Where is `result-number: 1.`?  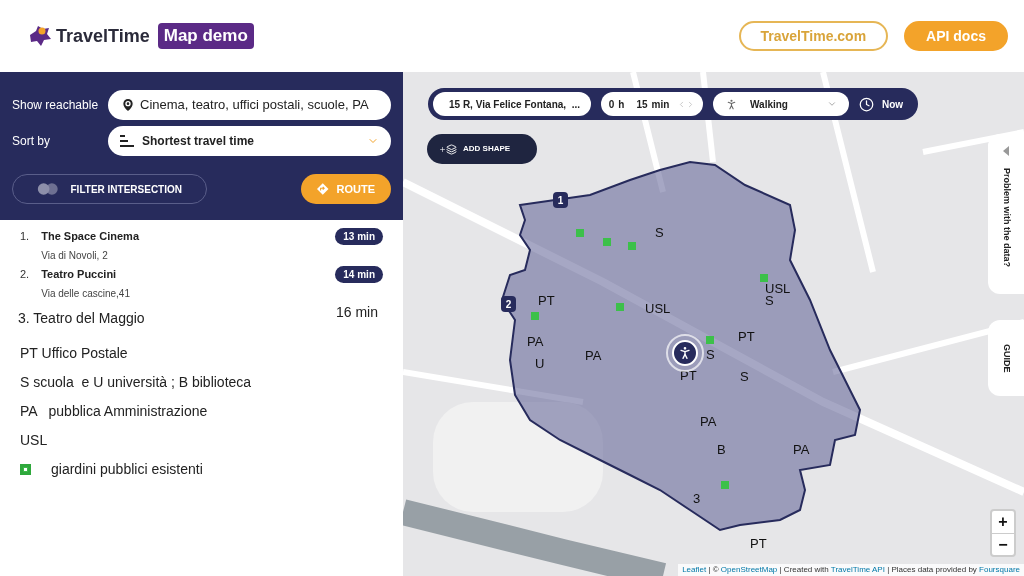 result-number: 1. is located at coordinates (25, 236).